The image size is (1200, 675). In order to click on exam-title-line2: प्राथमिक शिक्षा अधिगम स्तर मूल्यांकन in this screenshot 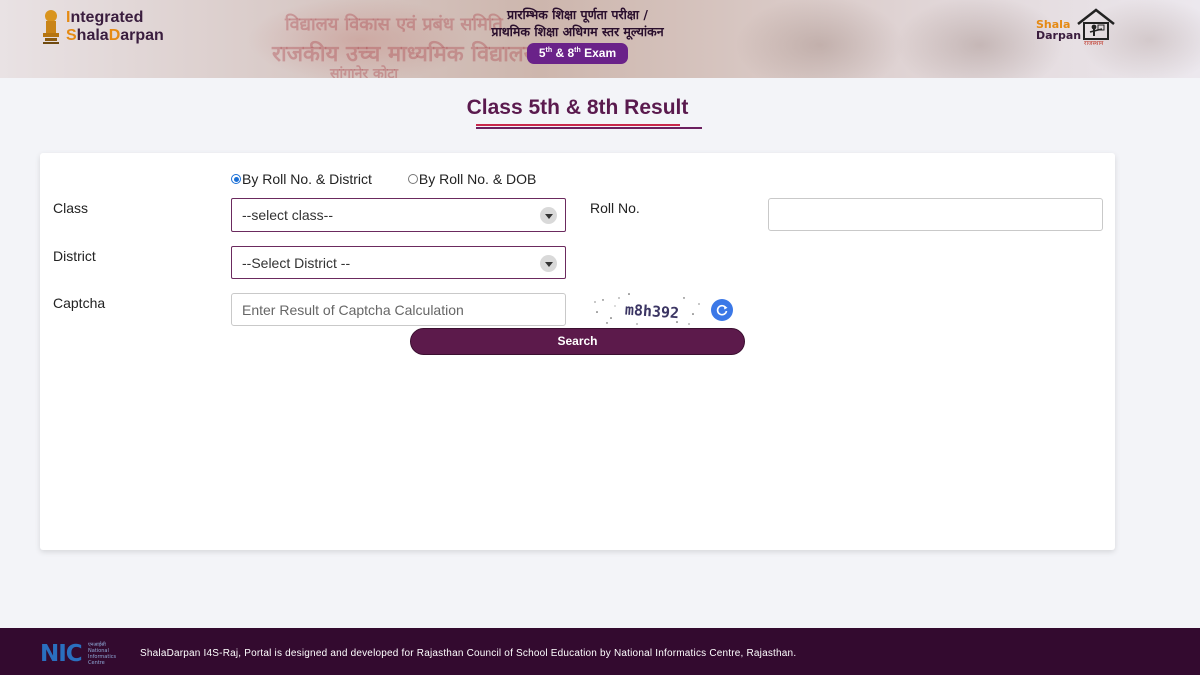, I will do `click(577, 31)`.